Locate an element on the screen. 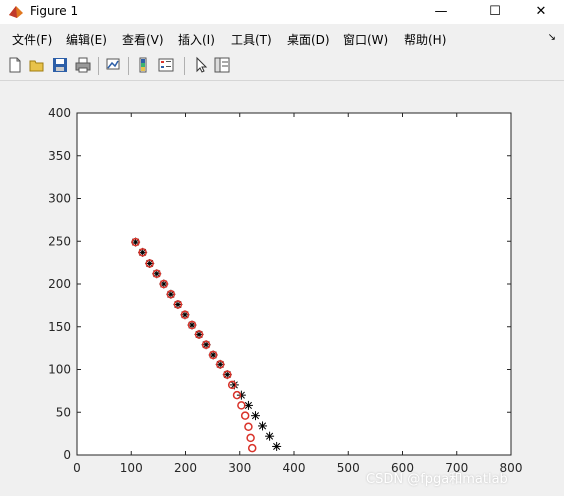 The width and height of the screenshot is (564, 496). maximize-button: ☐ is located at coordinates (495, 12).